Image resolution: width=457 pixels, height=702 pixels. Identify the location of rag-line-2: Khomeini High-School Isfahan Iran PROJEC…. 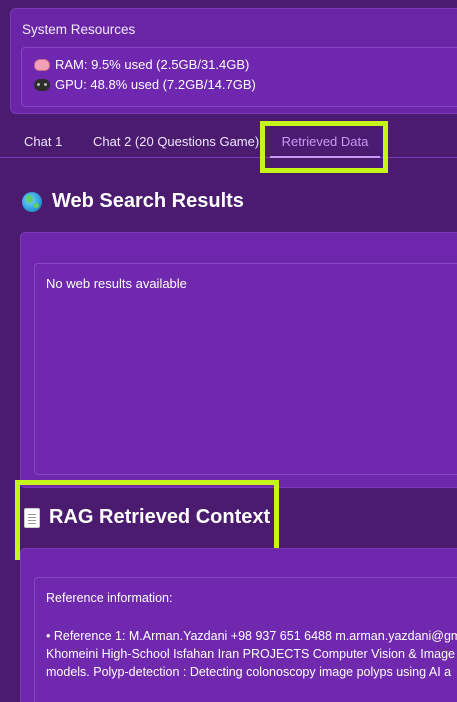
(250, 654).